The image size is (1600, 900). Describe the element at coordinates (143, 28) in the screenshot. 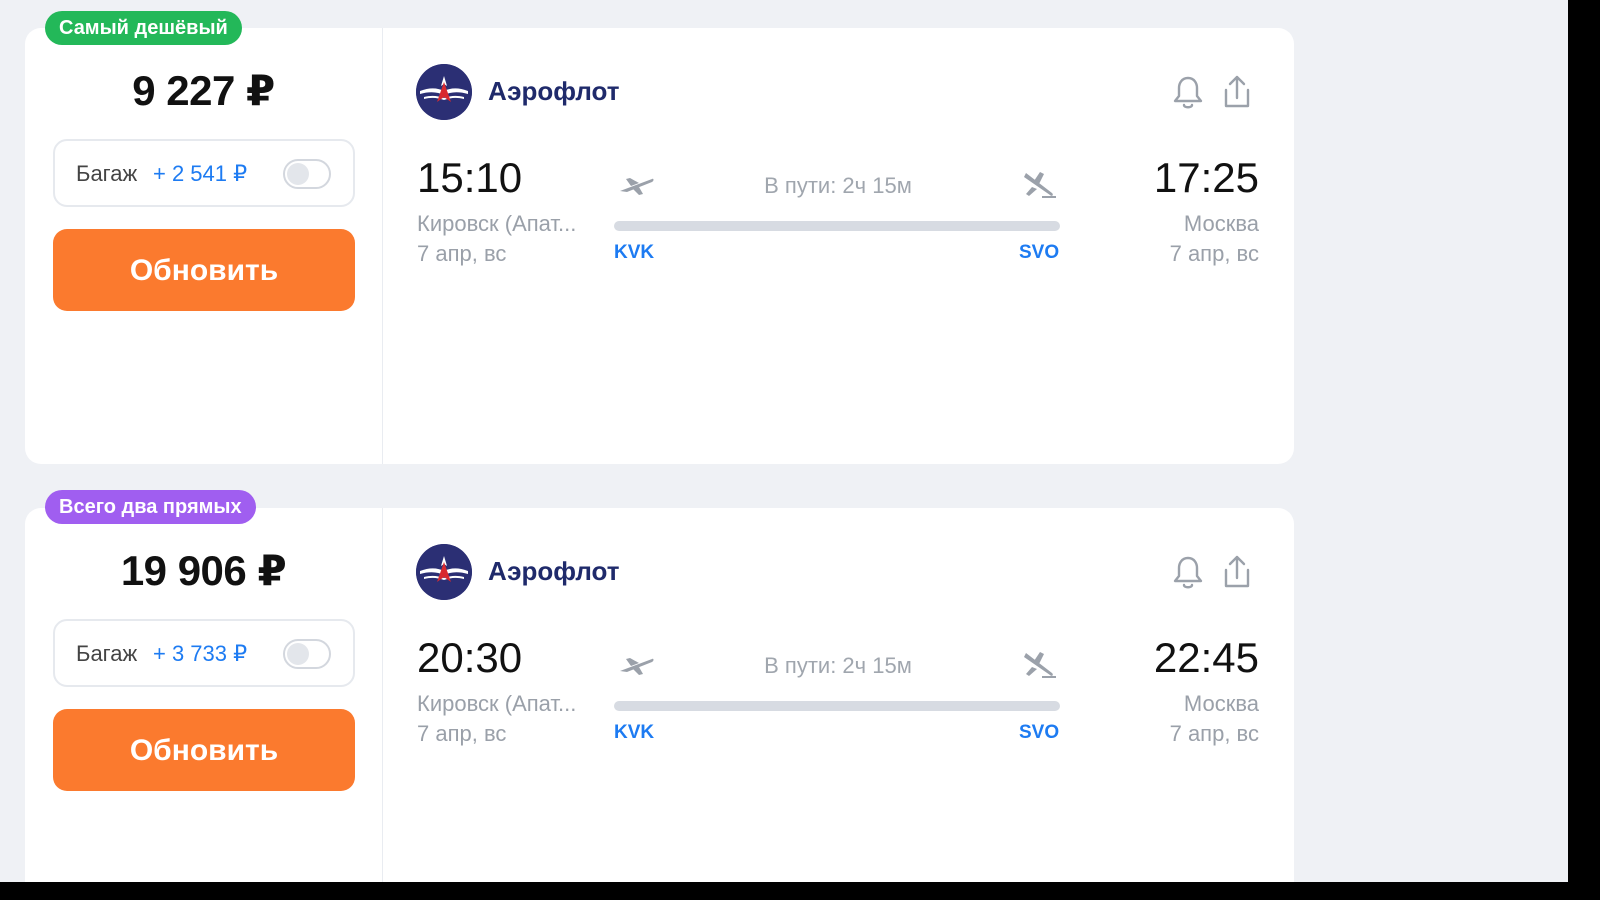

I see `cheapest-badge: Самый дешёвый` at that location.